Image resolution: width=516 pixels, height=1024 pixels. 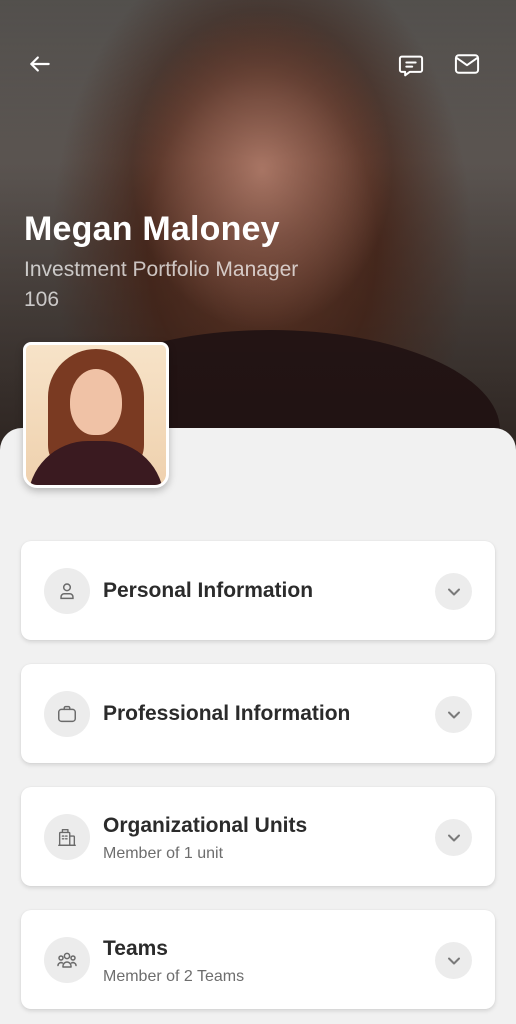 I want to click on professional-information-card: Professional Information, so click(x=258, y=713).